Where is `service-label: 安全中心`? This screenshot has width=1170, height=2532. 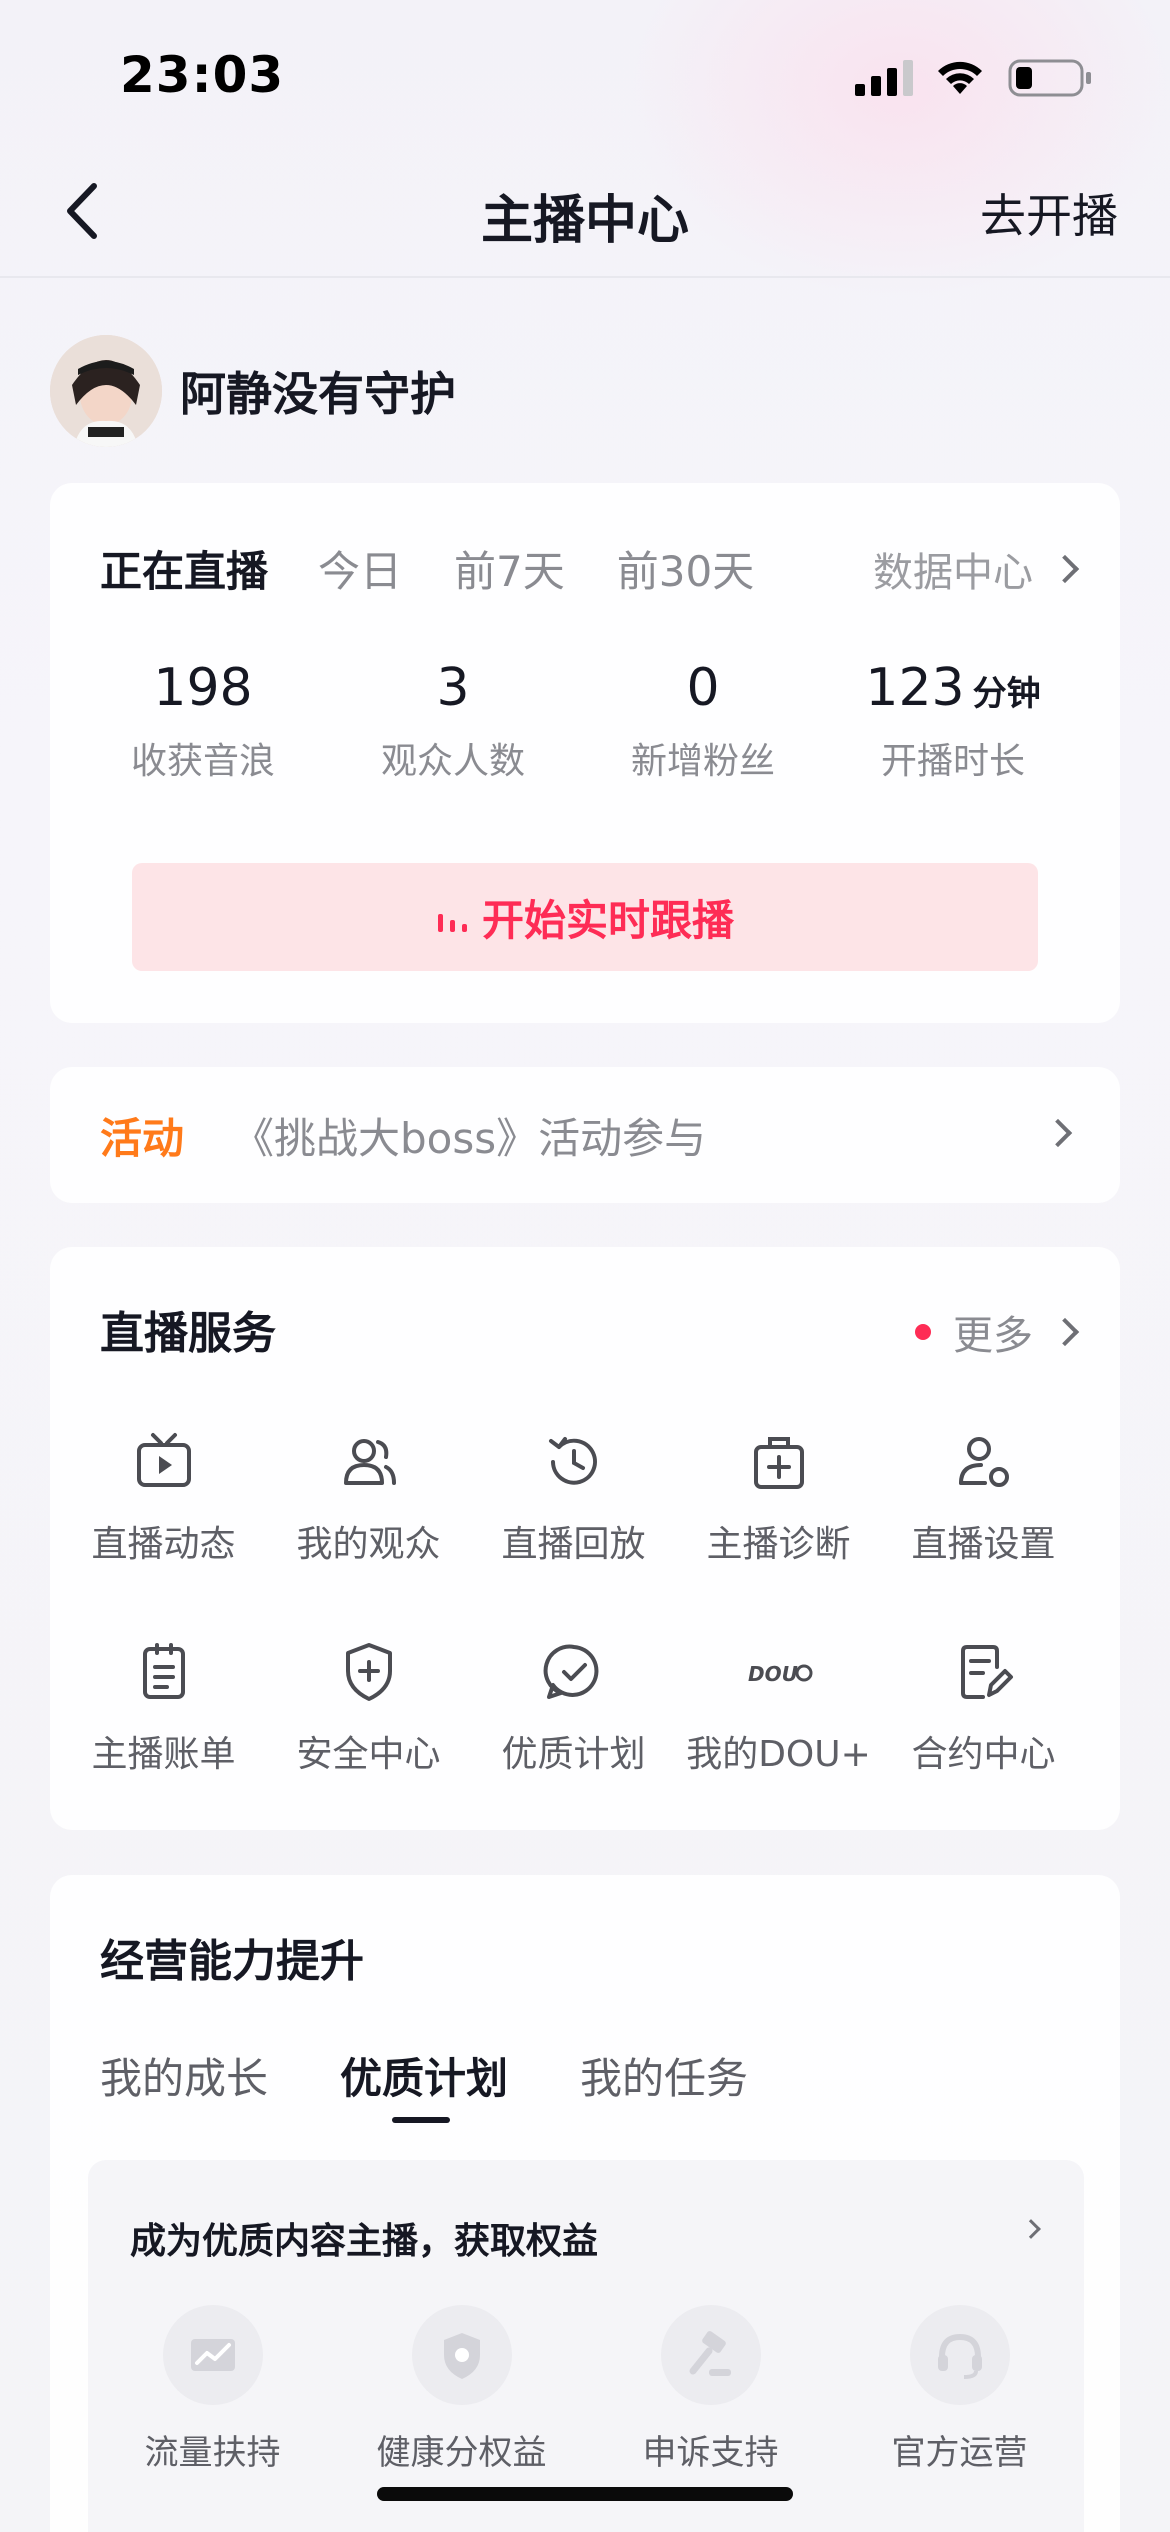 service-label: 安全中心 is located at coordinates (368, 1754).